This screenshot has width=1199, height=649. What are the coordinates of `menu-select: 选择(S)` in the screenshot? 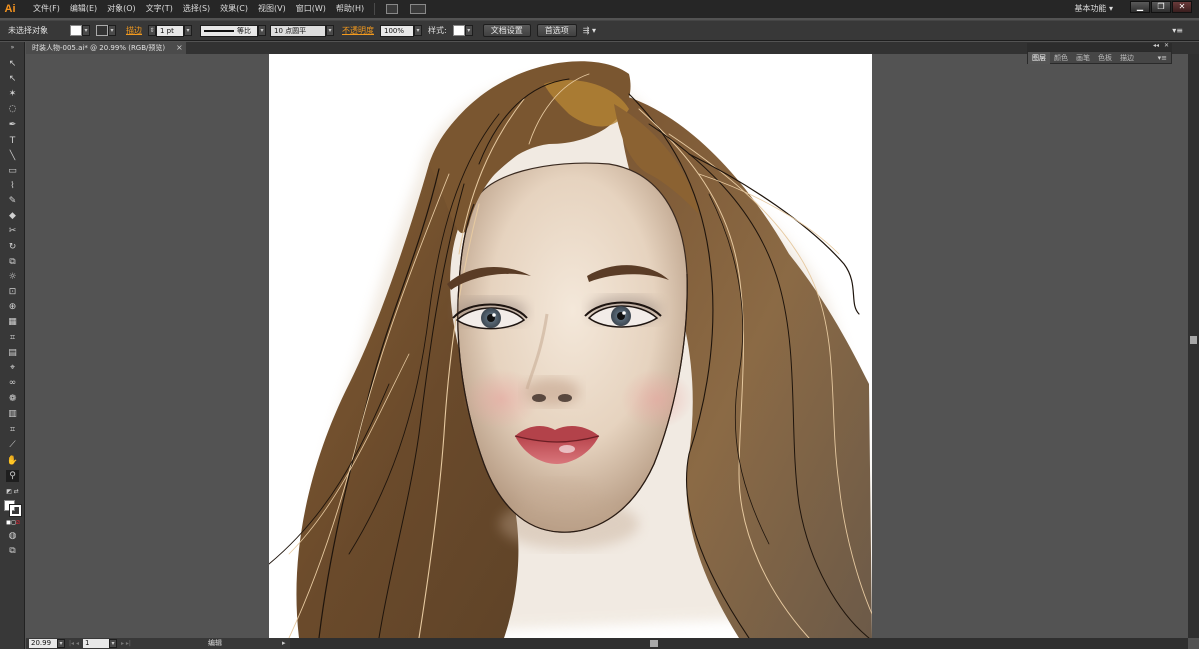 It's located at (196, 9).